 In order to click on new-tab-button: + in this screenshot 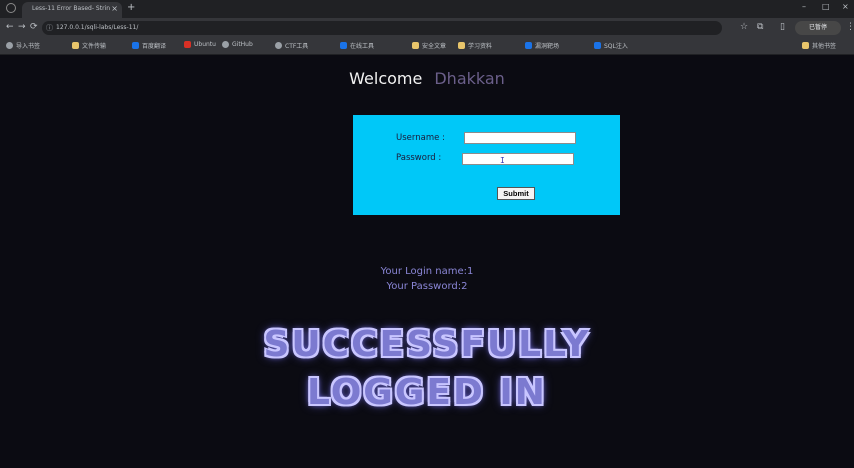, I will do `click(131, 7)`.